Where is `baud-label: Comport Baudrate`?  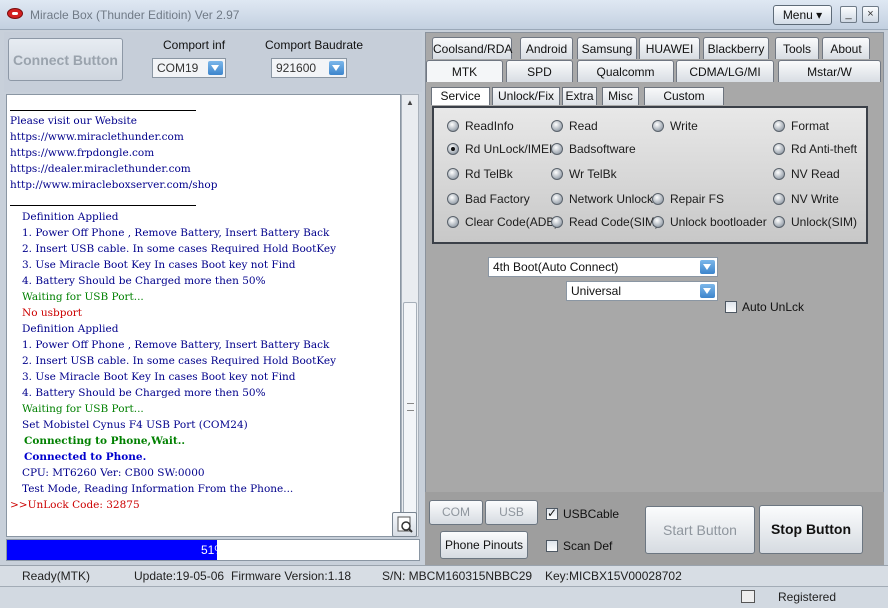
baud-label: Comport Baudrate is located at coordinates (314, 45).